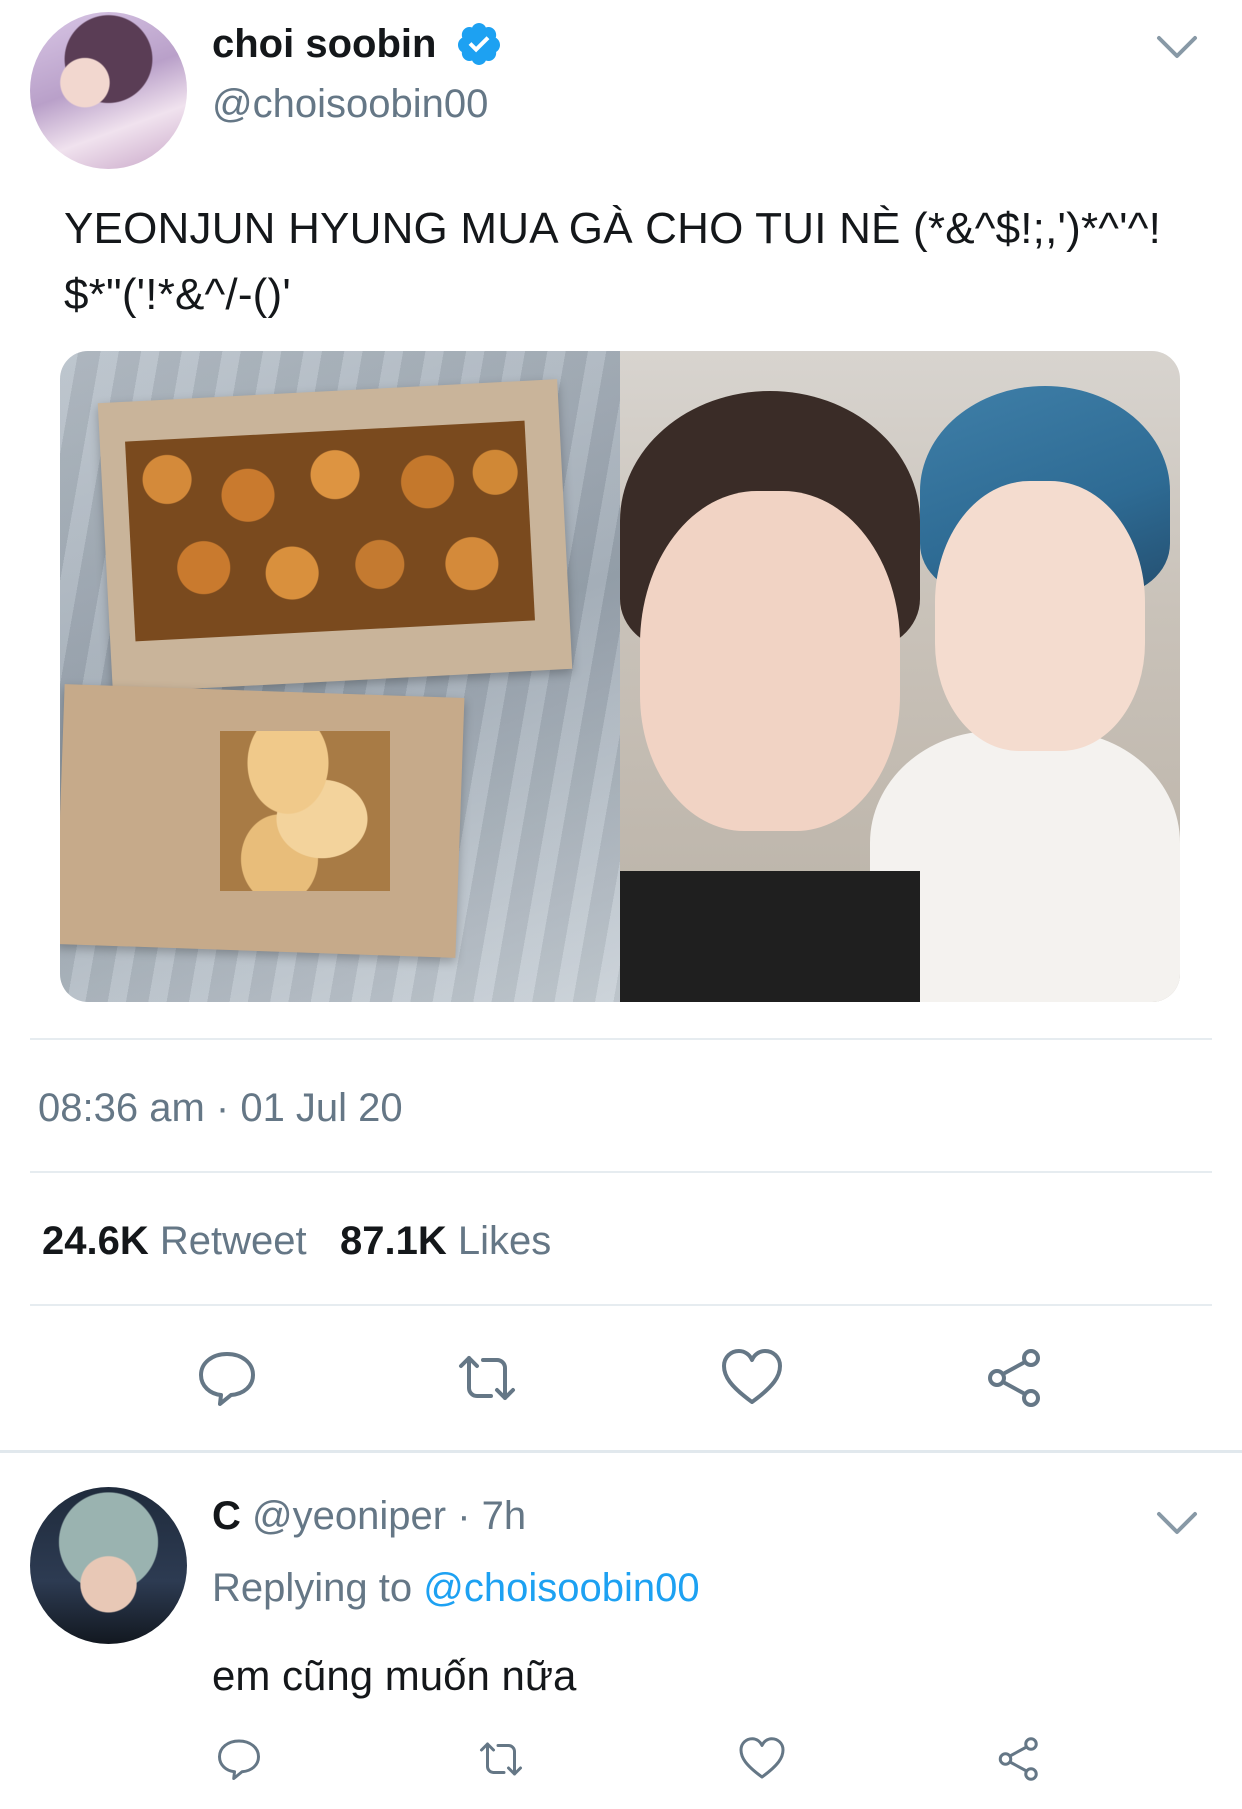 This screenshot has height=1809, width=1242. Describe the element at coordinates (312, 1588) in the screenshot. I see `replying-prefix: Replying to` at that location.